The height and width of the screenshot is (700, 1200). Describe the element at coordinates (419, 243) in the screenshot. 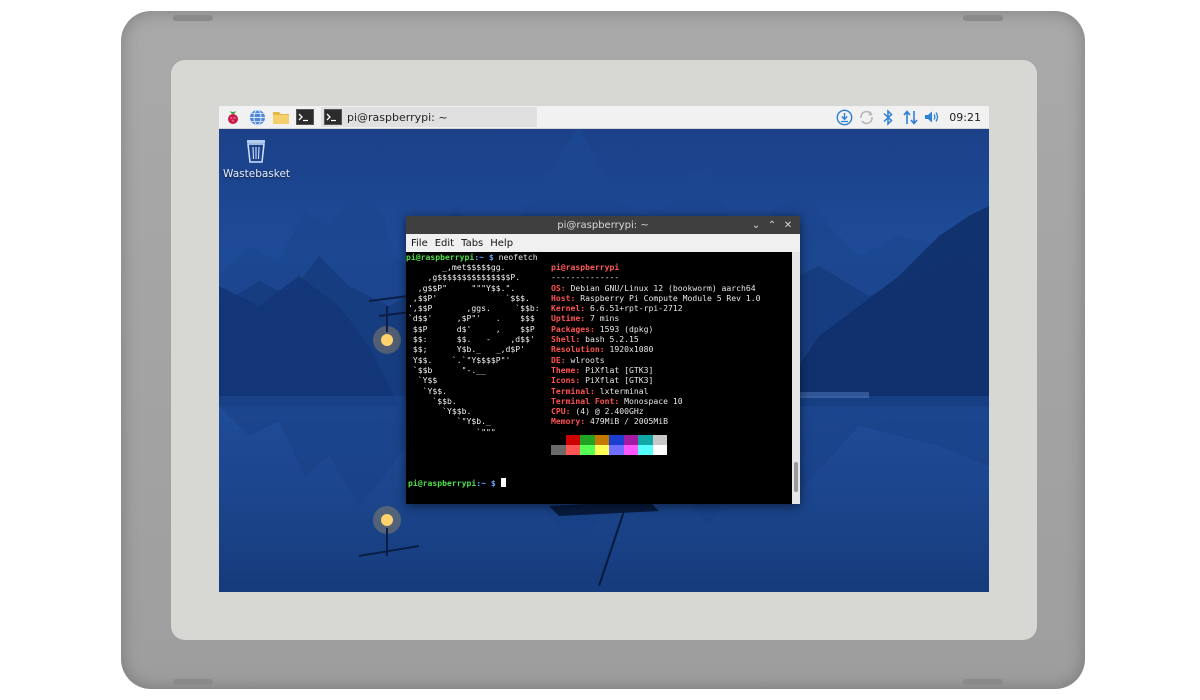

I see `menu-file: File` at that location.